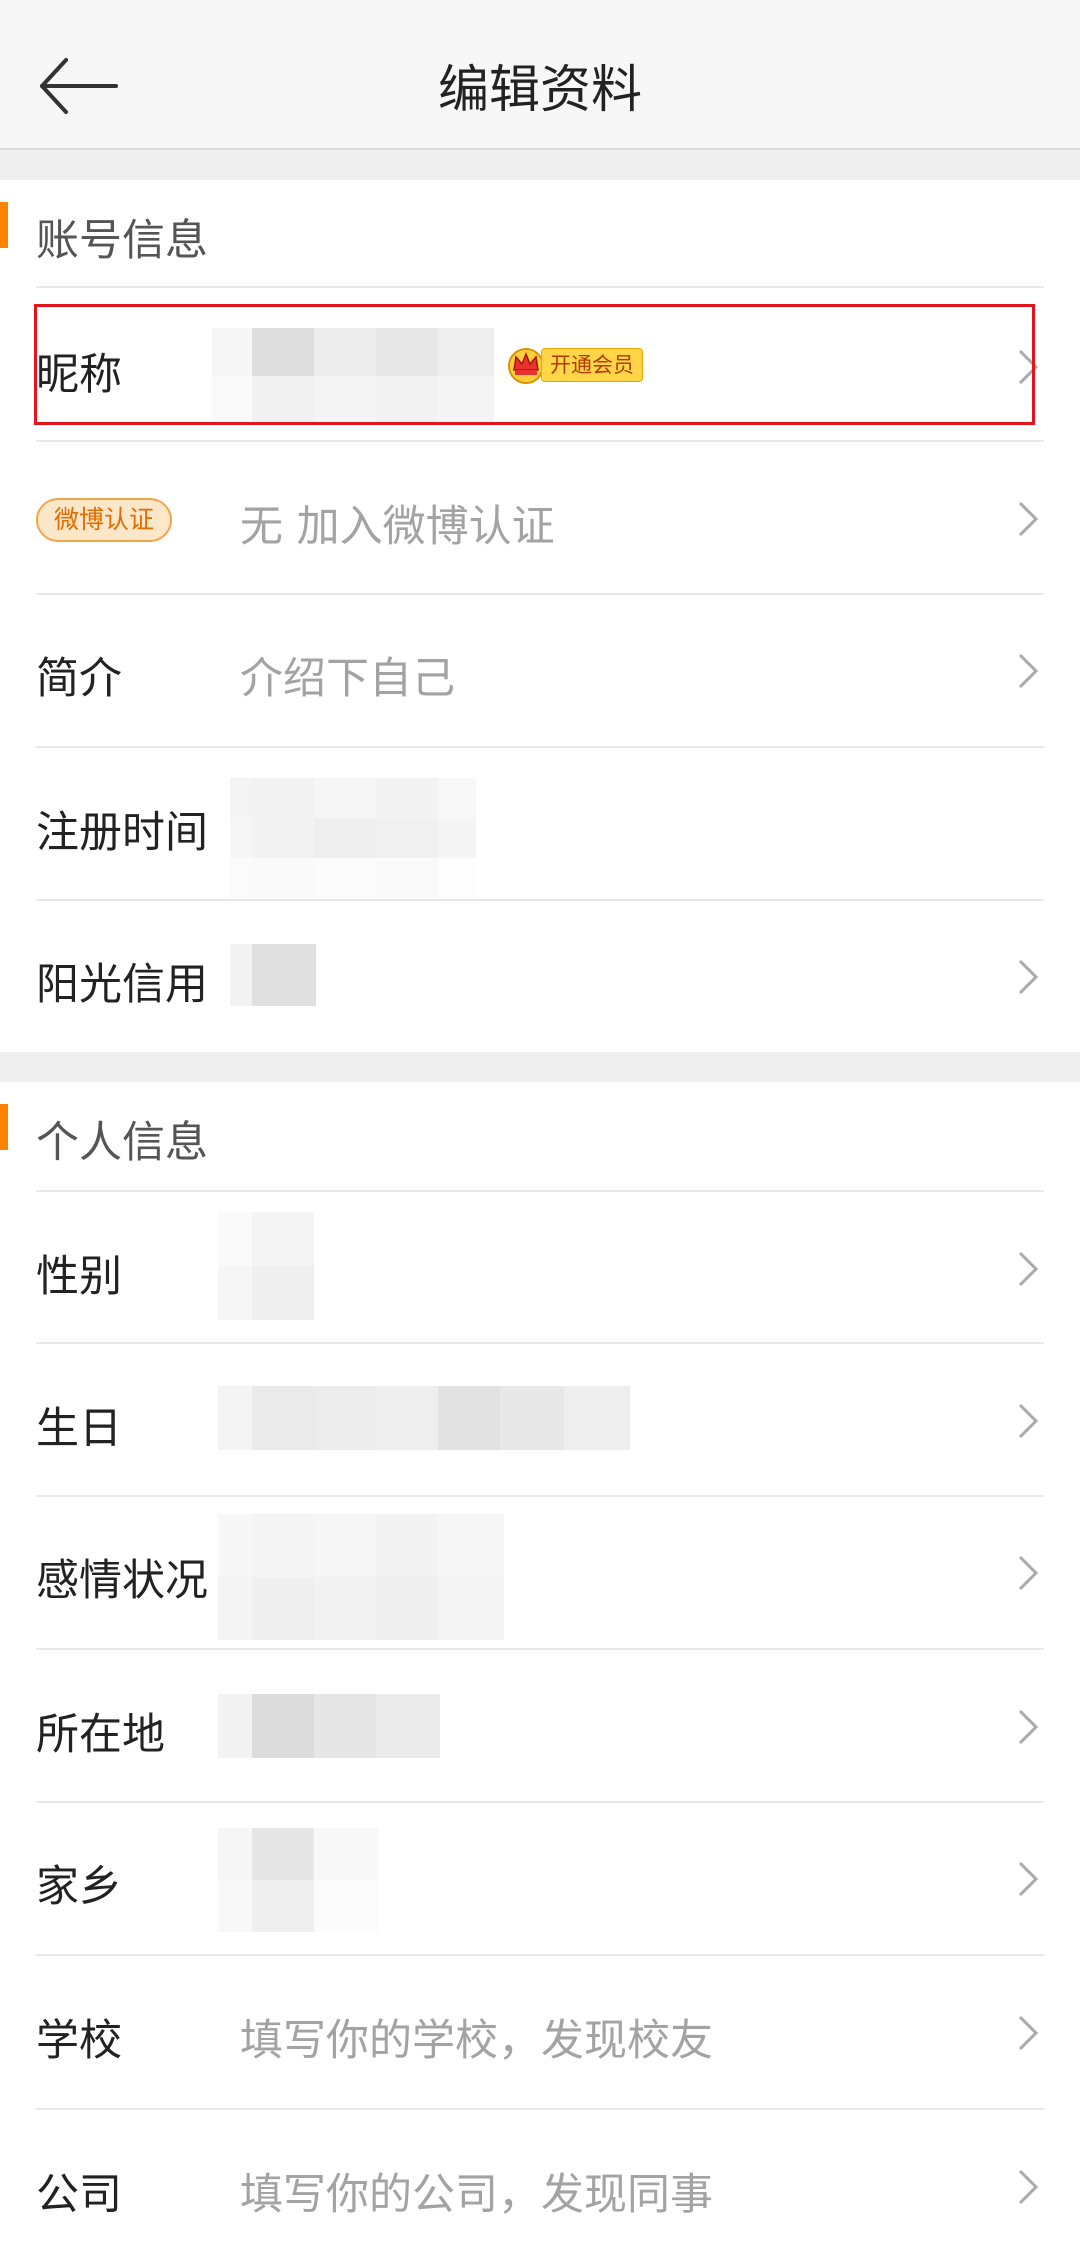  Describe the element at coordinates (476, 2041) in the screenshot. I see `school-placeholder: 填写你的学校，发现校友` at that location.